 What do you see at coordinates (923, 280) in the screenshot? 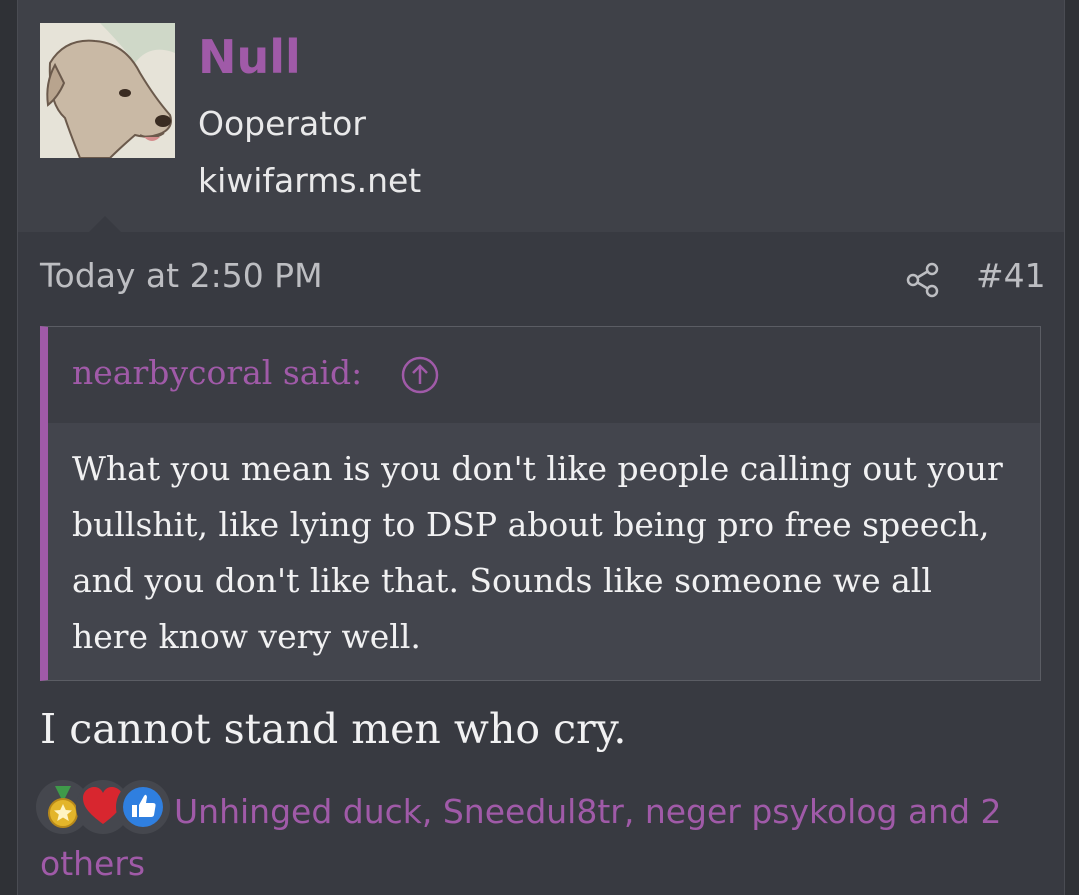
I see `share-icon` at bounding box center [923, 280].